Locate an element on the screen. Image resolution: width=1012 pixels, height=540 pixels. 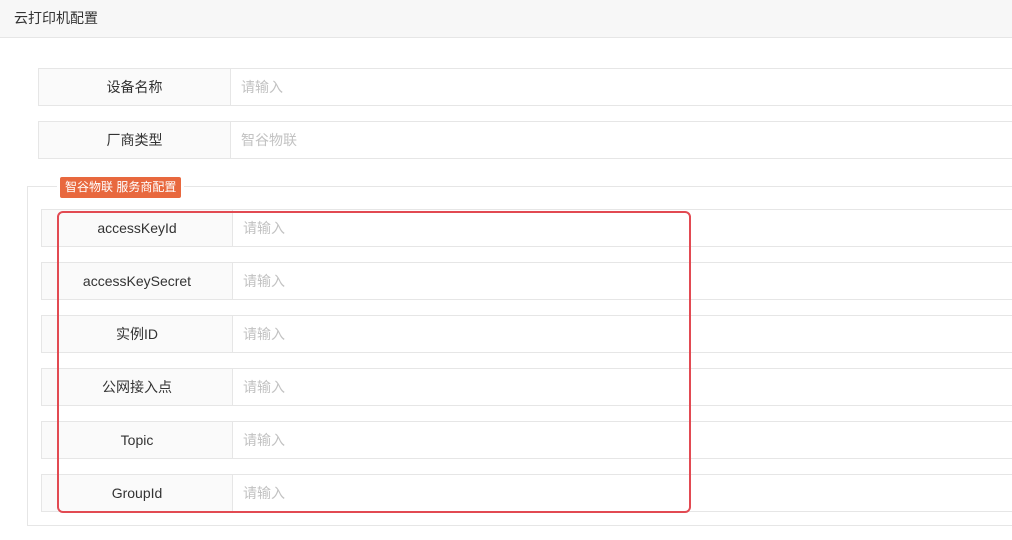
page-header: 云打印机配置 is located at coordinates (506, 19).